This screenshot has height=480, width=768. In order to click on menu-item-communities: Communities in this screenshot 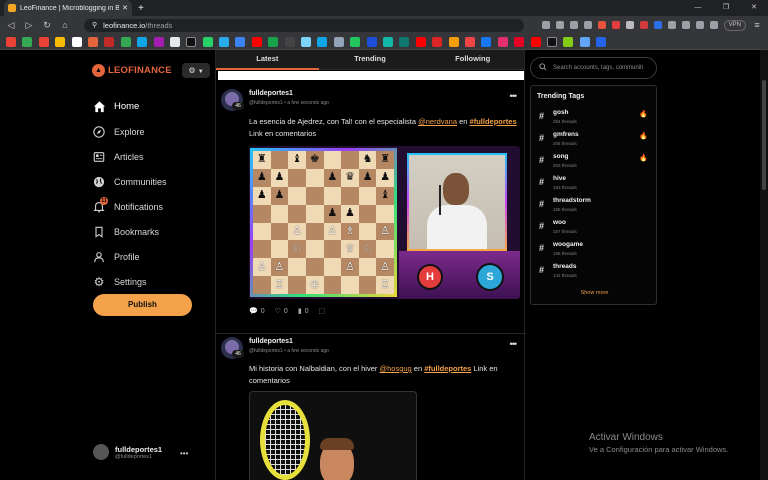, I will do `click(129, 181)`.